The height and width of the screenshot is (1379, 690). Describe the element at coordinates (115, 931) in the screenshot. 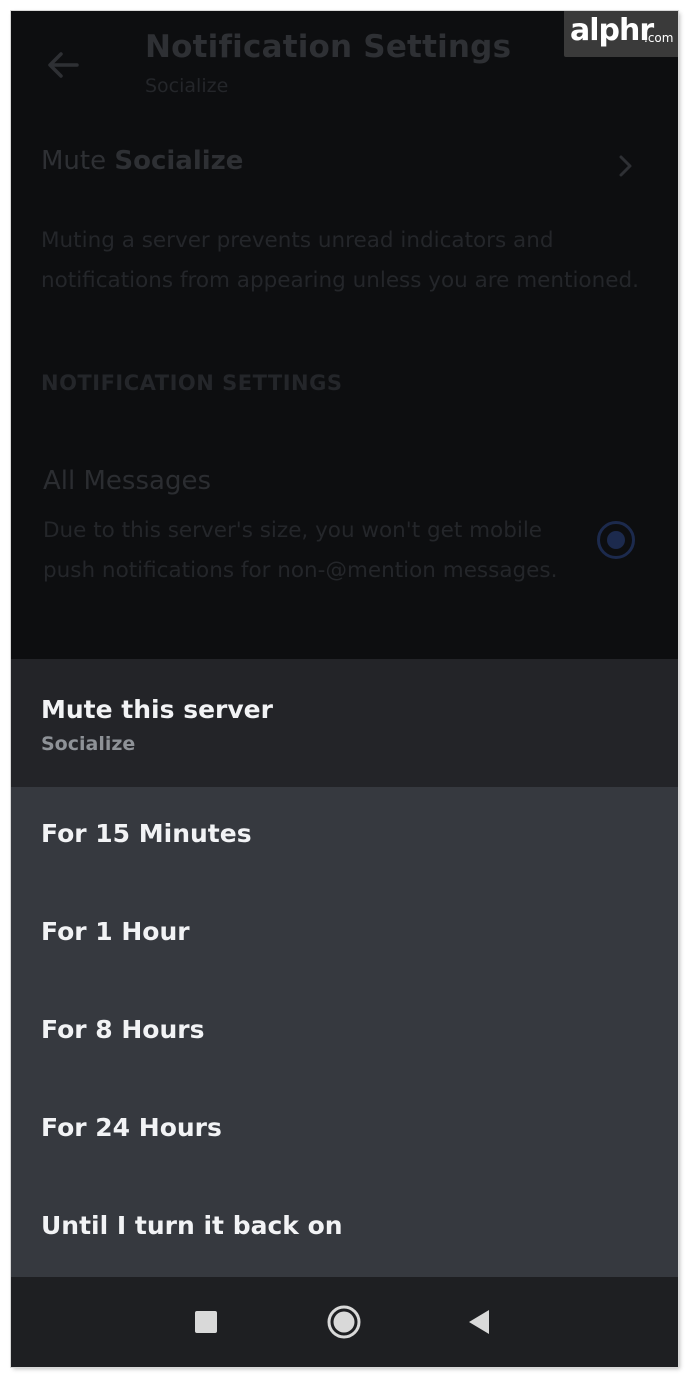

I see `option-label: For 1 Hour` at that location.